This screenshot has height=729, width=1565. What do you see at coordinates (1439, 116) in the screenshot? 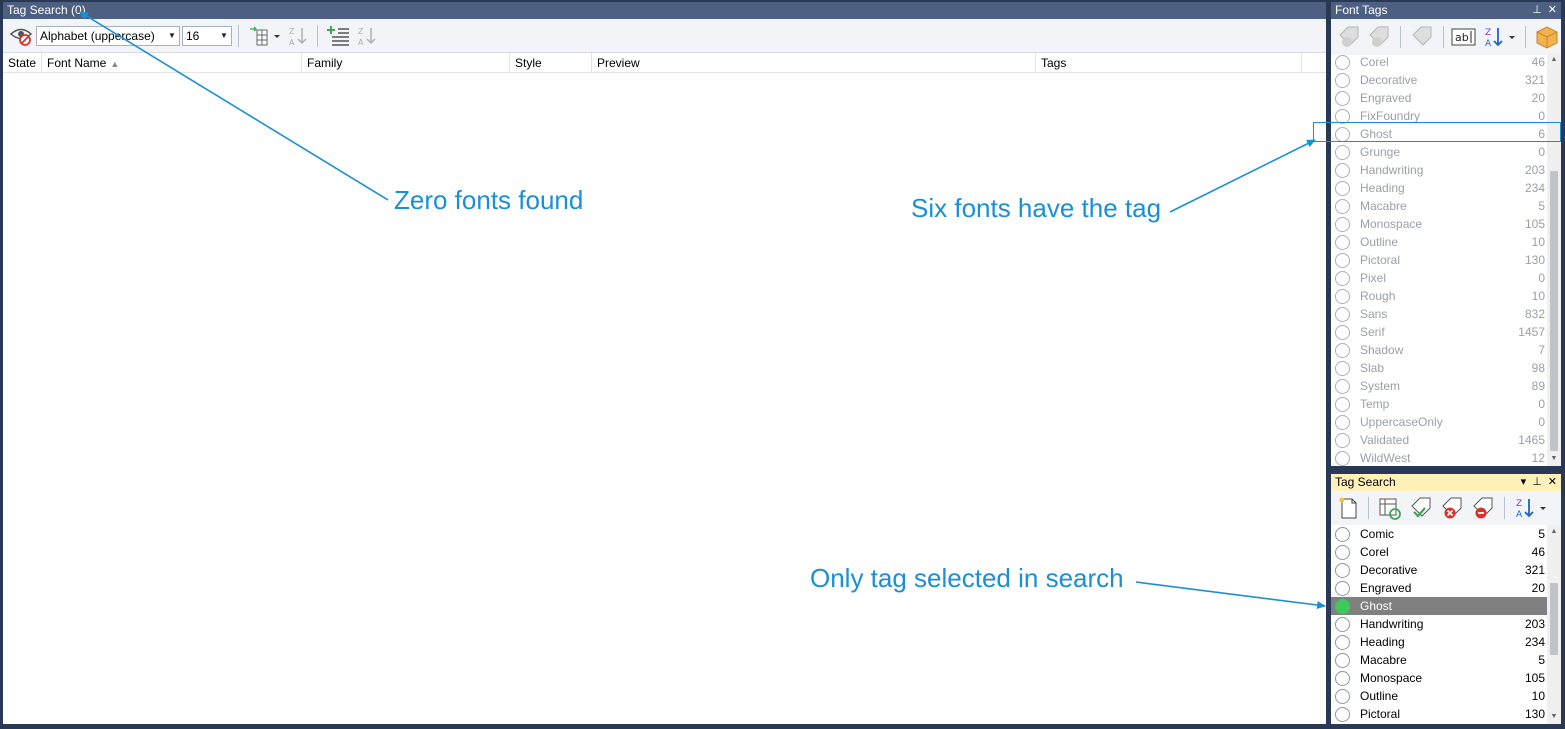
I see `tag-row-fixfoundry: FixFoundry 0` at bounding box center [1439, 116].